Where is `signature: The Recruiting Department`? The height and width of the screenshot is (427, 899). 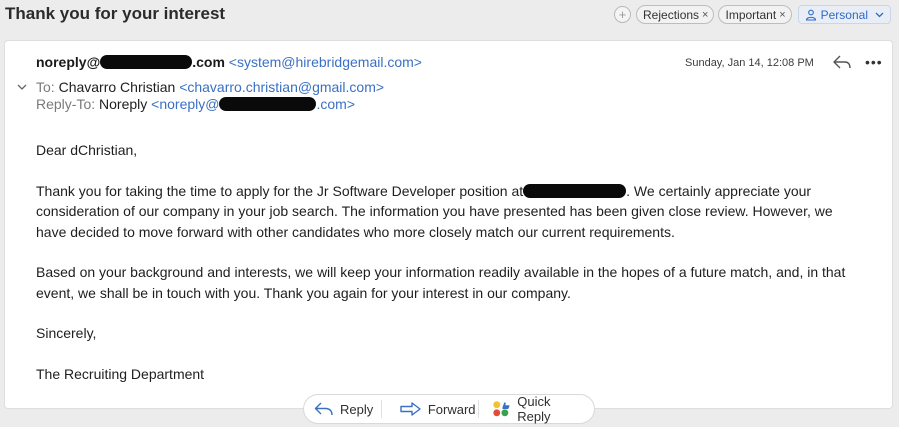
signature: The Recruiting Department is located at coordinates (120, 373).